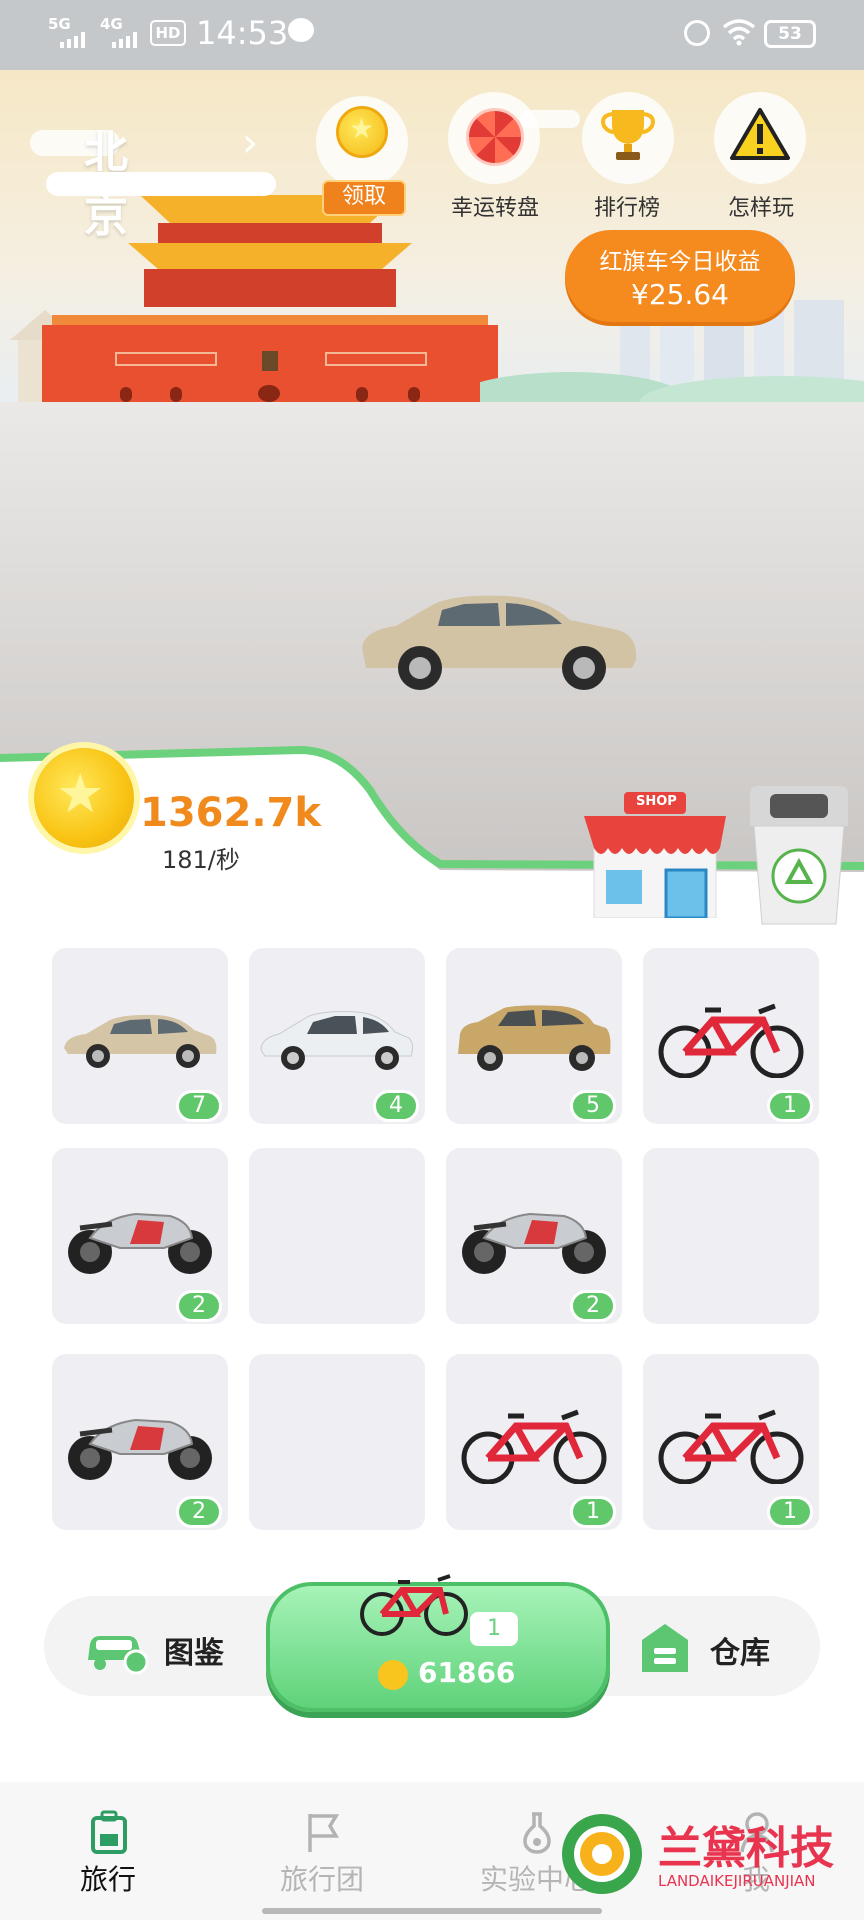 The height and width of the screenshot is (1920, 864). I want to click on battery-icon: 53, so click(790, 34).